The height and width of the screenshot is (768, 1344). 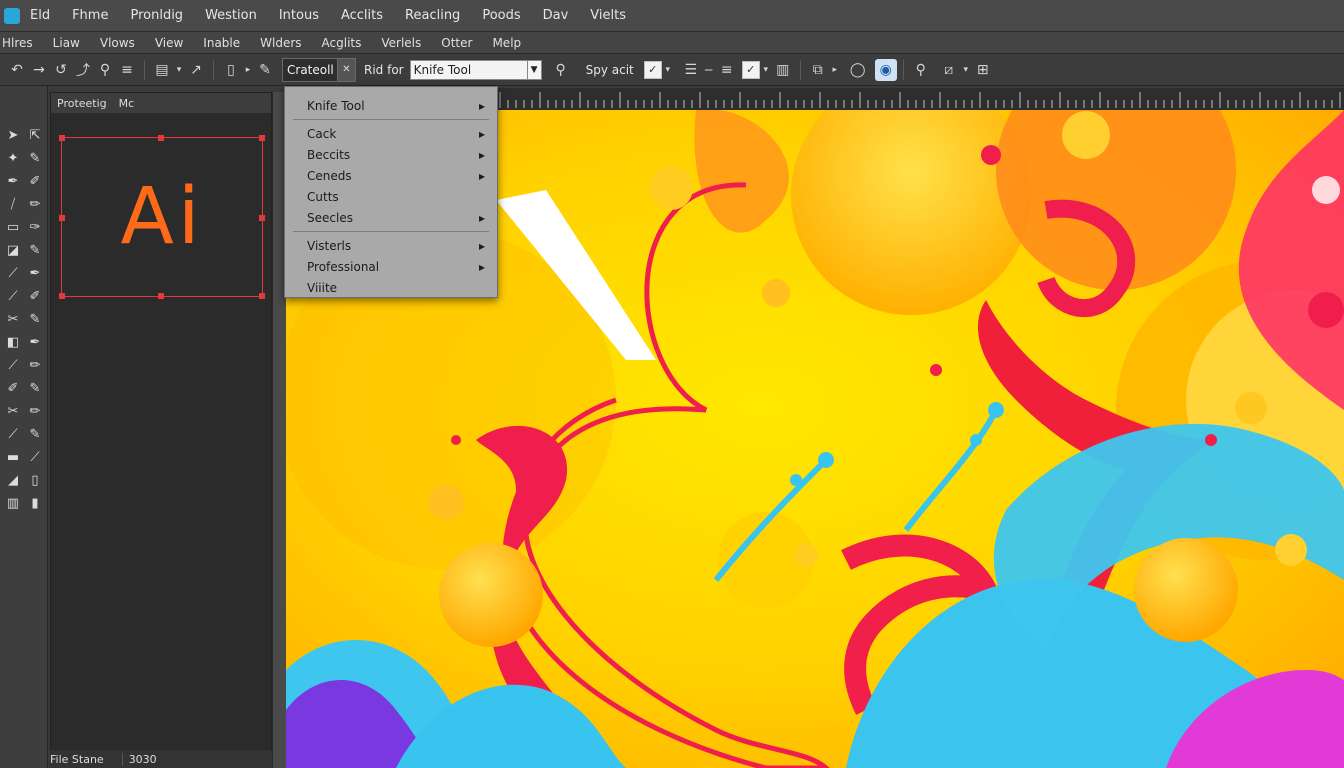 What do you see at coordinates (35, 457) in the screenshot?
I see `zoom-tool-icon: ⟋` at bounding box center [35, 457].